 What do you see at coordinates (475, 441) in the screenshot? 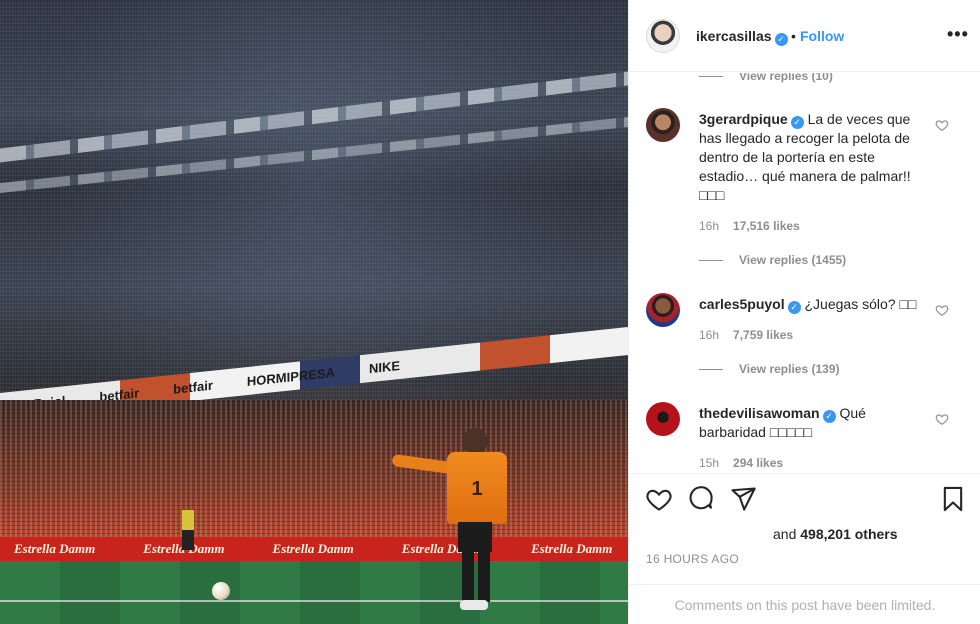
I see `goalkeeper-head` at bounding box center [475, 441].